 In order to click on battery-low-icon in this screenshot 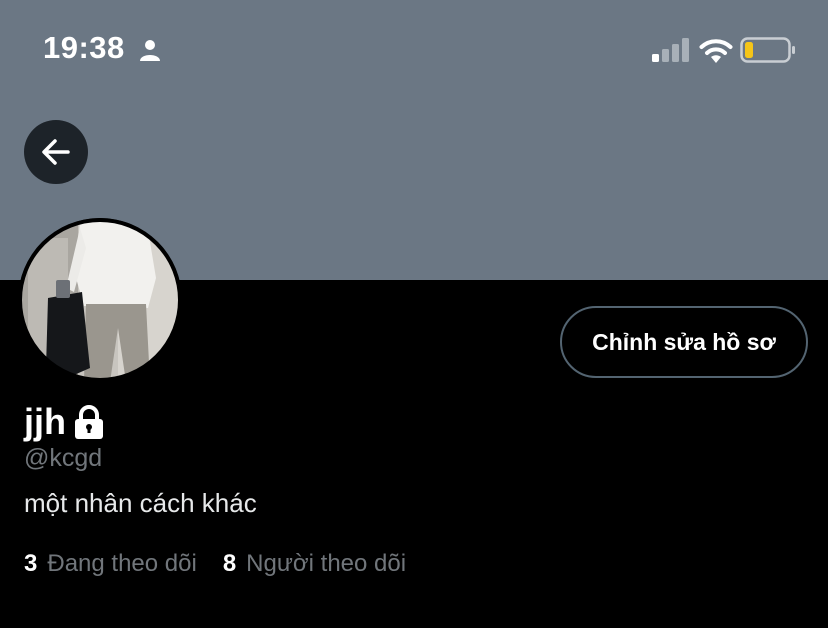, I will do `click(767, 50)`.